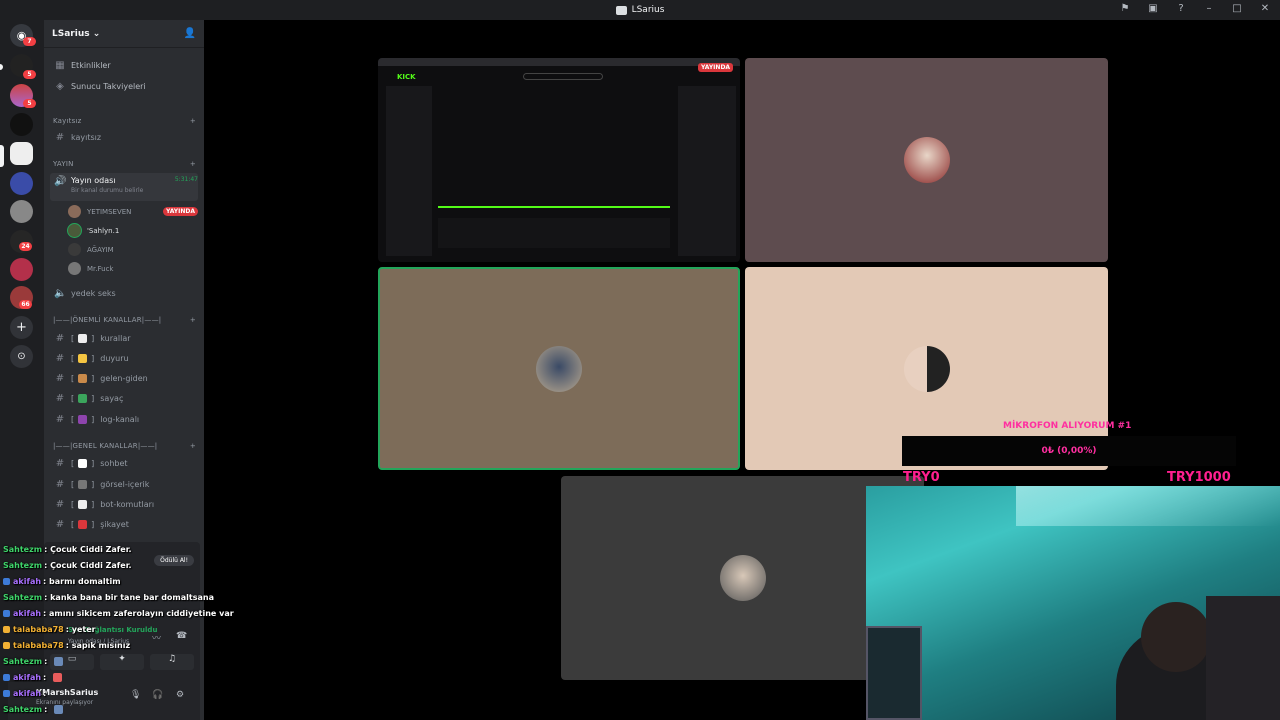  Describe the element at coordinates (1209, 8) in the screenshot. I see `minimize-button: –` at that location.